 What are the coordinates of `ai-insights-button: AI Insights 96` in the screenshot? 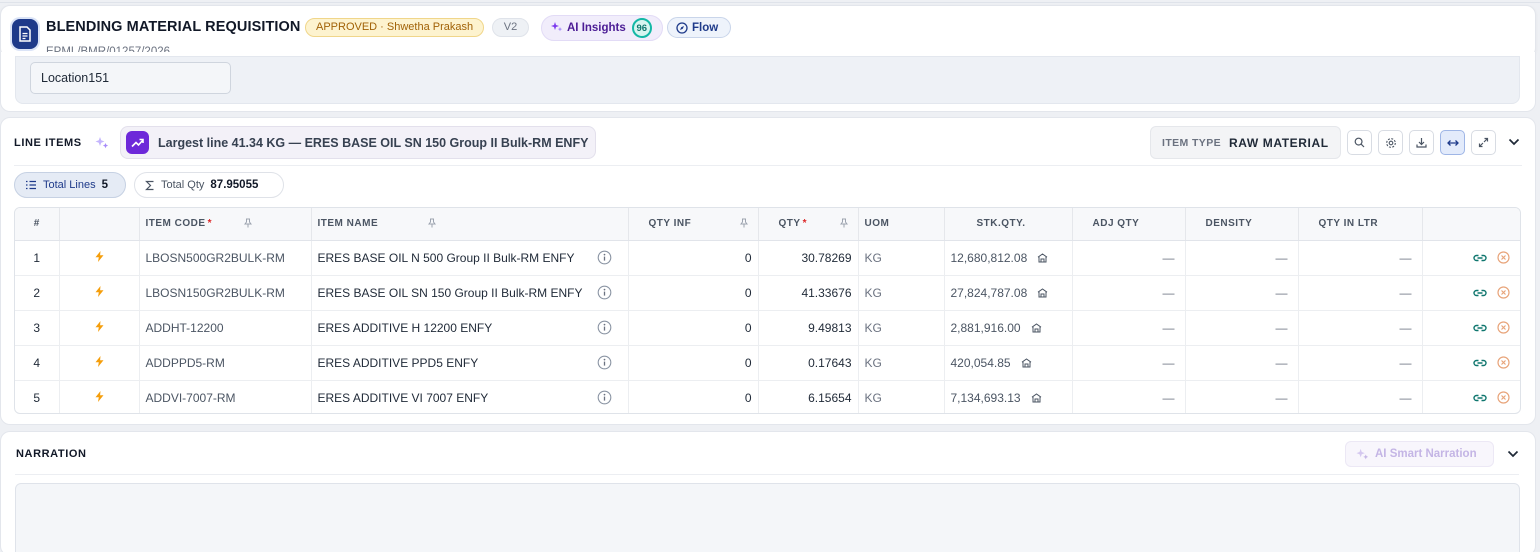 It's located at (602, 28).